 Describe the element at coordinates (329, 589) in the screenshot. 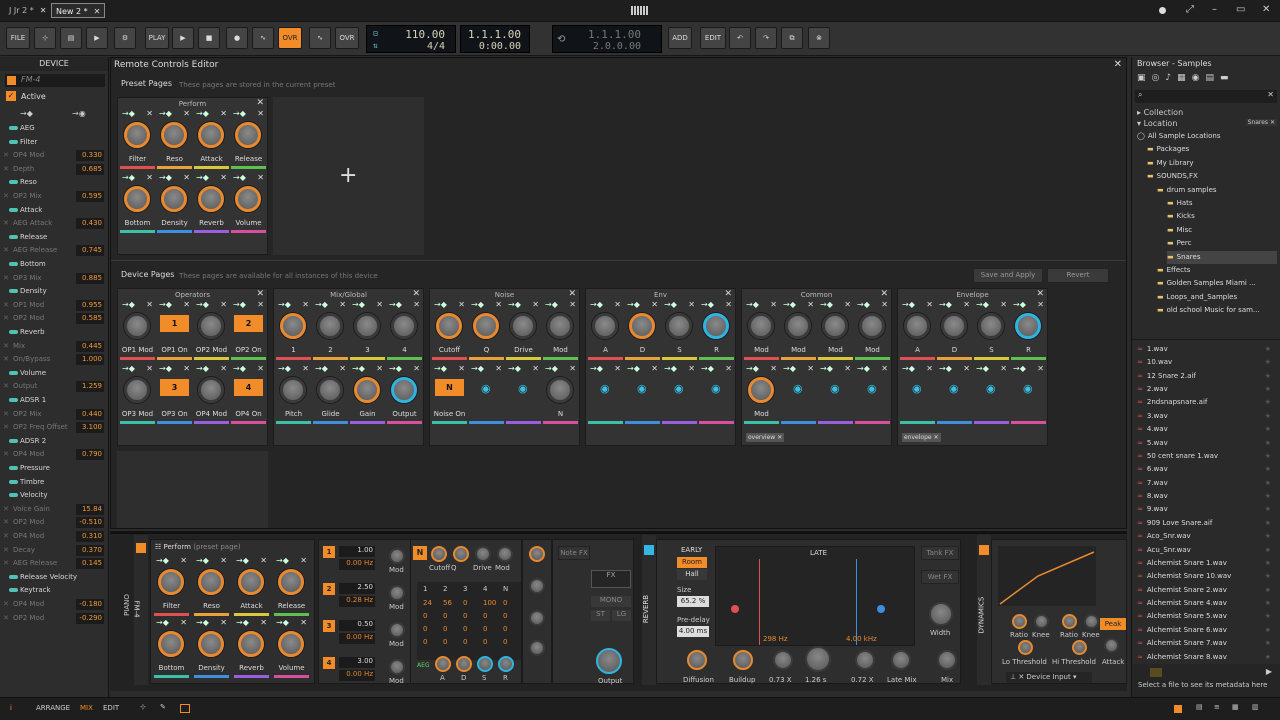

I see `operator-number: 2` at that location.